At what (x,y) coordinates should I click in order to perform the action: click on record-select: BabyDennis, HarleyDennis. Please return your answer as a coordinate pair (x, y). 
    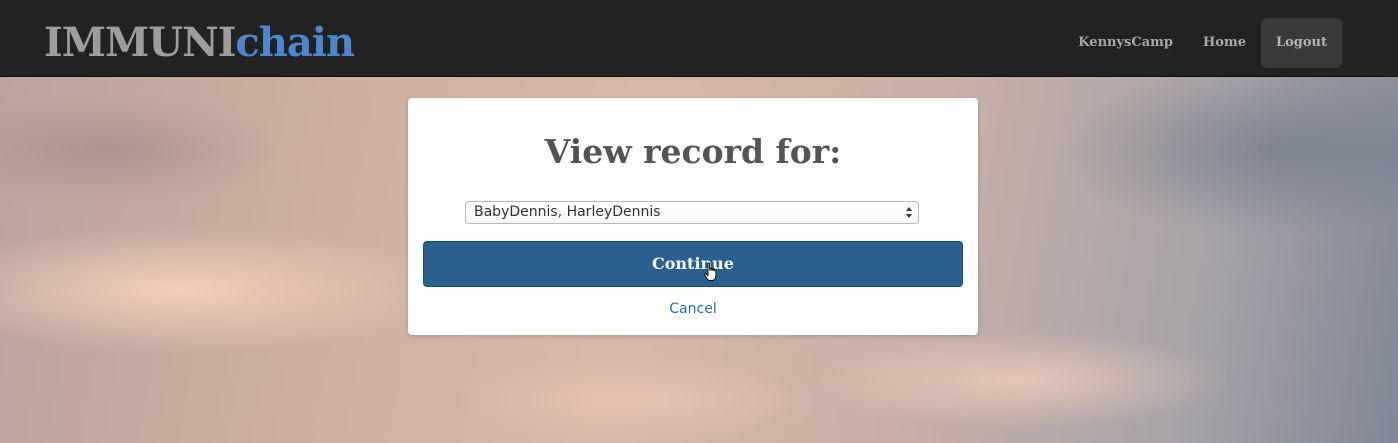
    Looking at the image, I should click on (692, 212).